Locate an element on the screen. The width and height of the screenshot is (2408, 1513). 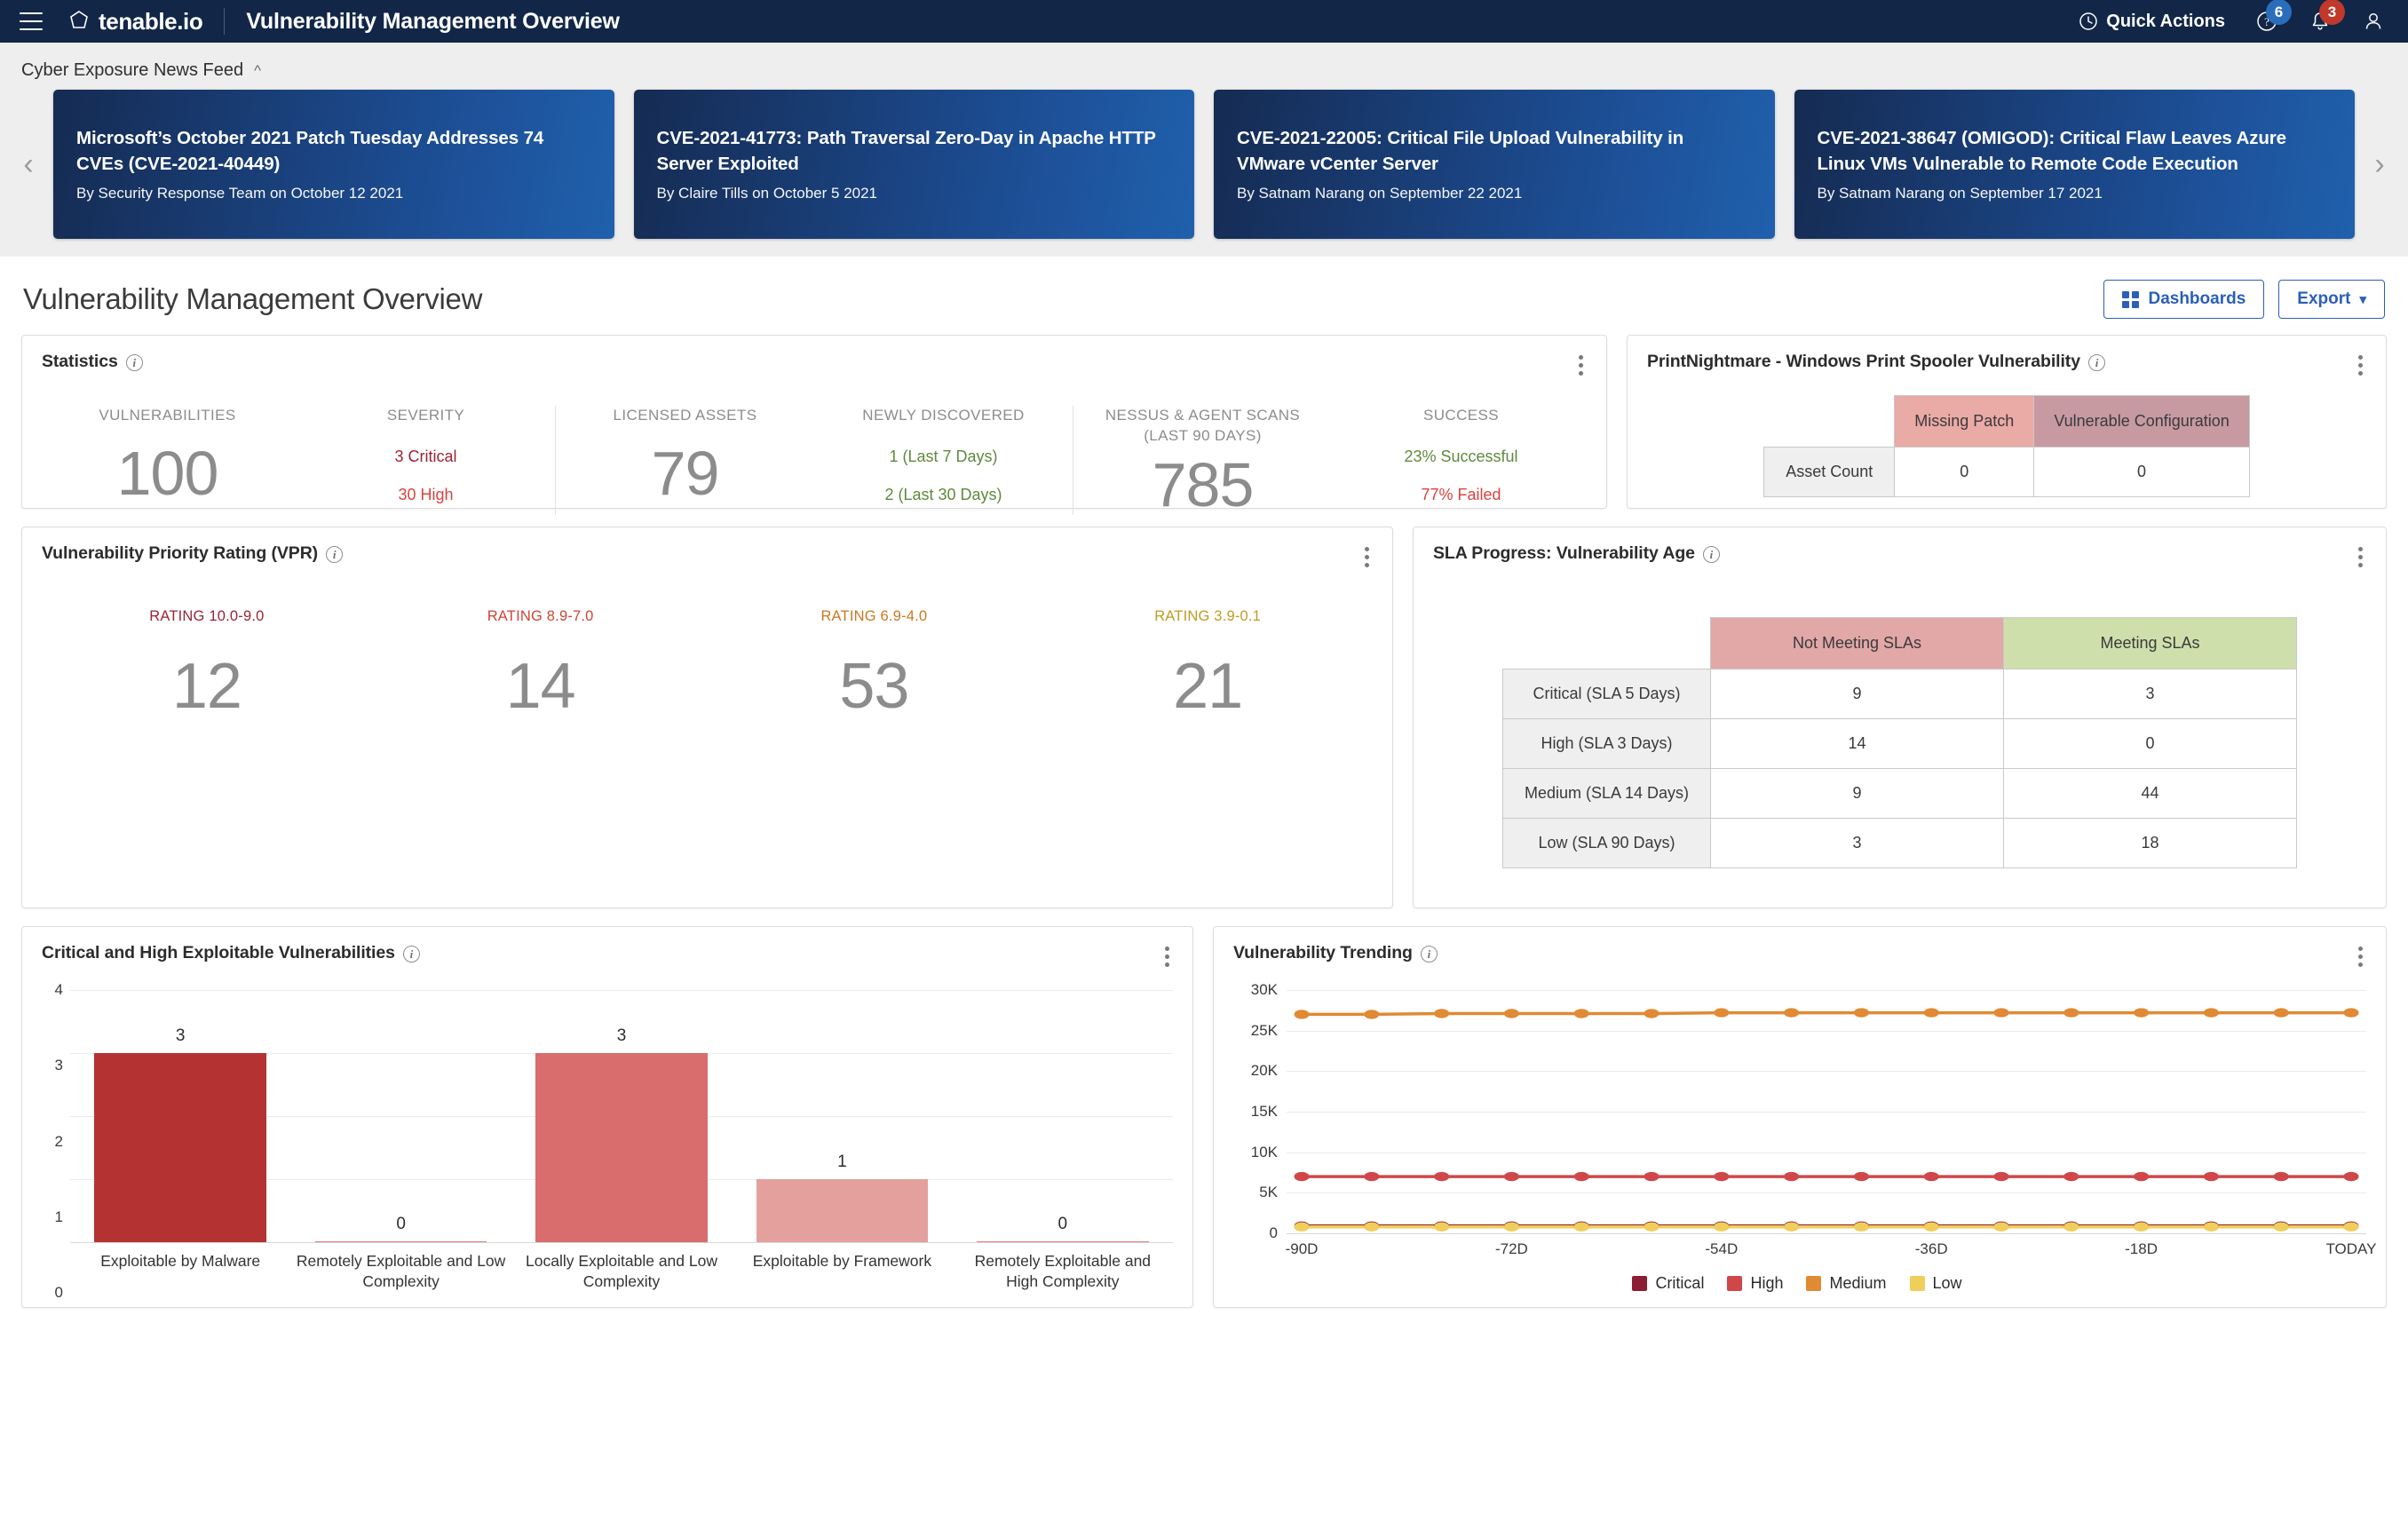
legend-item-low: Low is located at coordinates (1935, 1283).